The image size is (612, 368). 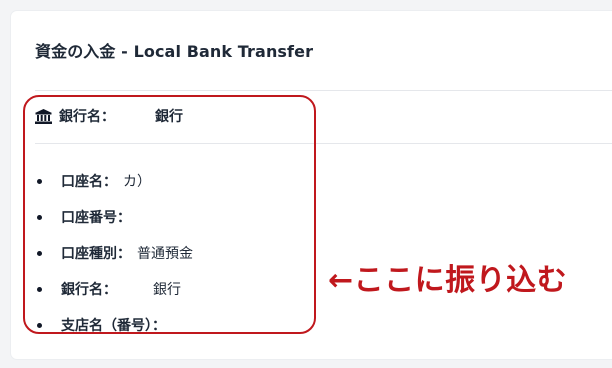 I want to click on bank-name-header: 銀行名： 銀行, so click(x=109, y=116).